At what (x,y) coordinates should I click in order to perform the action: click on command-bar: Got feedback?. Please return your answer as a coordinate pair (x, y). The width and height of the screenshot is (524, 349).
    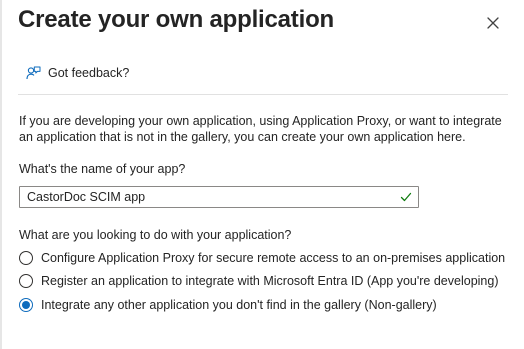
    Looking at the image, I should click on (263, 76).